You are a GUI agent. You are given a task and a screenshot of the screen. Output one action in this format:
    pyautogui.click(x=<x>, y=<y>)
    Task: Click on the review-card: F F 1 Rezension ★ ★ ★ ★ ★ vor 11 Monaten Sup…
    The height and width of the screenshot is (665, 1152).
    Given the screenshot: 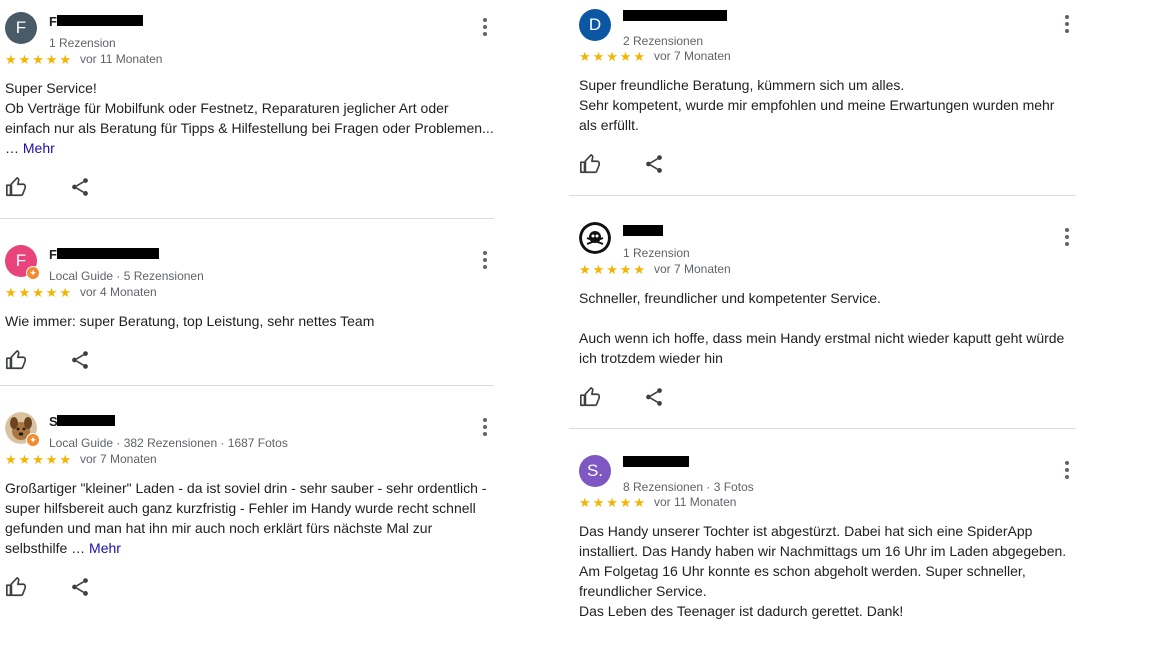 What is the action you would take?
    pyautogui.click(x=247, y=109)
    